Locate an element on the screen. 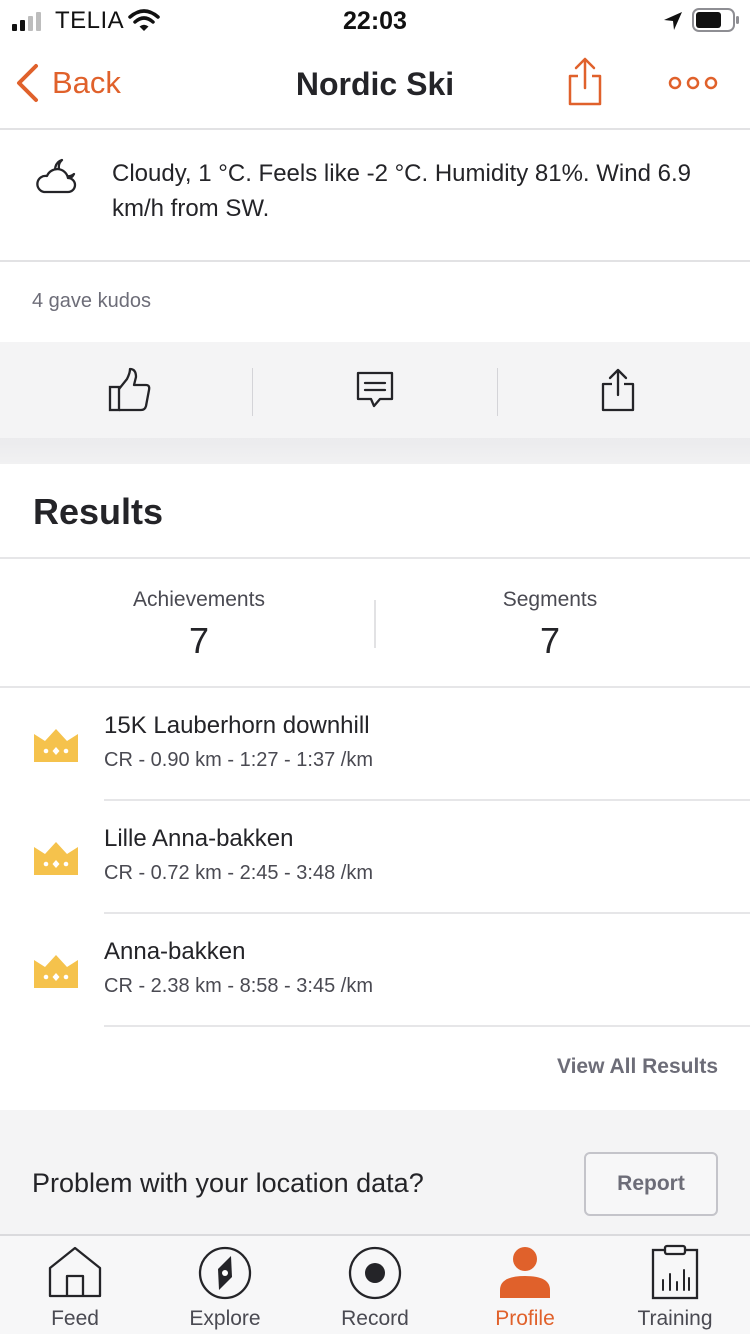  location-problem-section: Problem with your location data? Report is located at coordinates (375, 1172).